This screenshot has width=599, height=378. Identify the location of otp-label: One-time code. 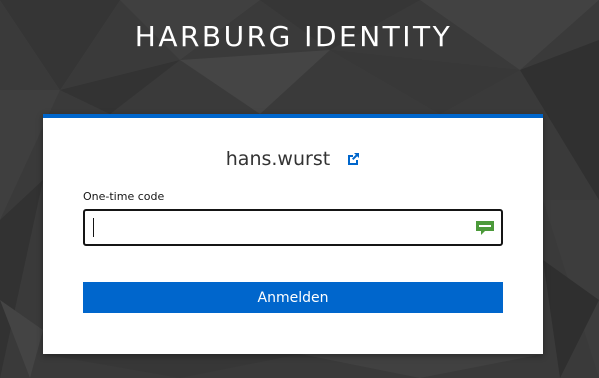
(124, 196).